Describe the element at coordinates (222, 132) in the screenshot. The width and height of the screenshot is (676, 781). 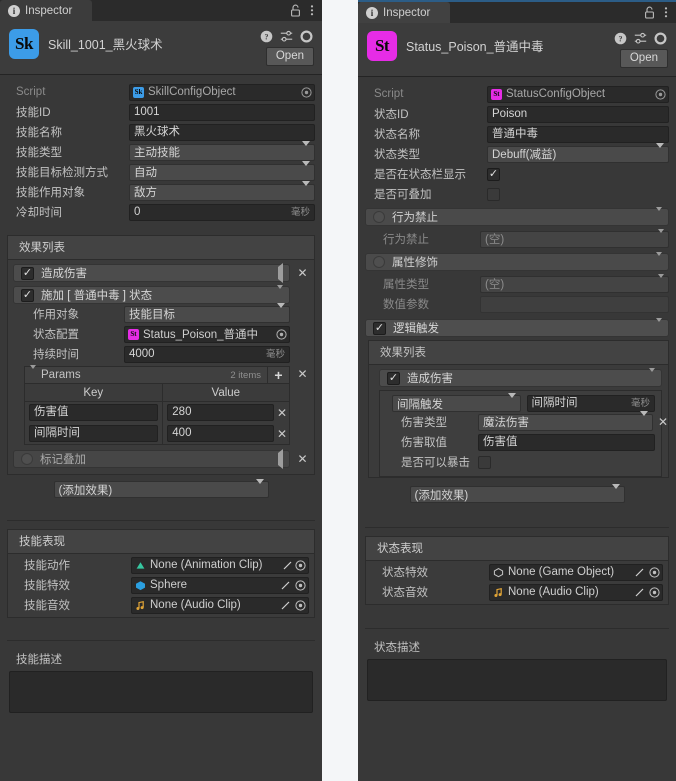
I see `skill-name-input: 黑火球术` at that location.